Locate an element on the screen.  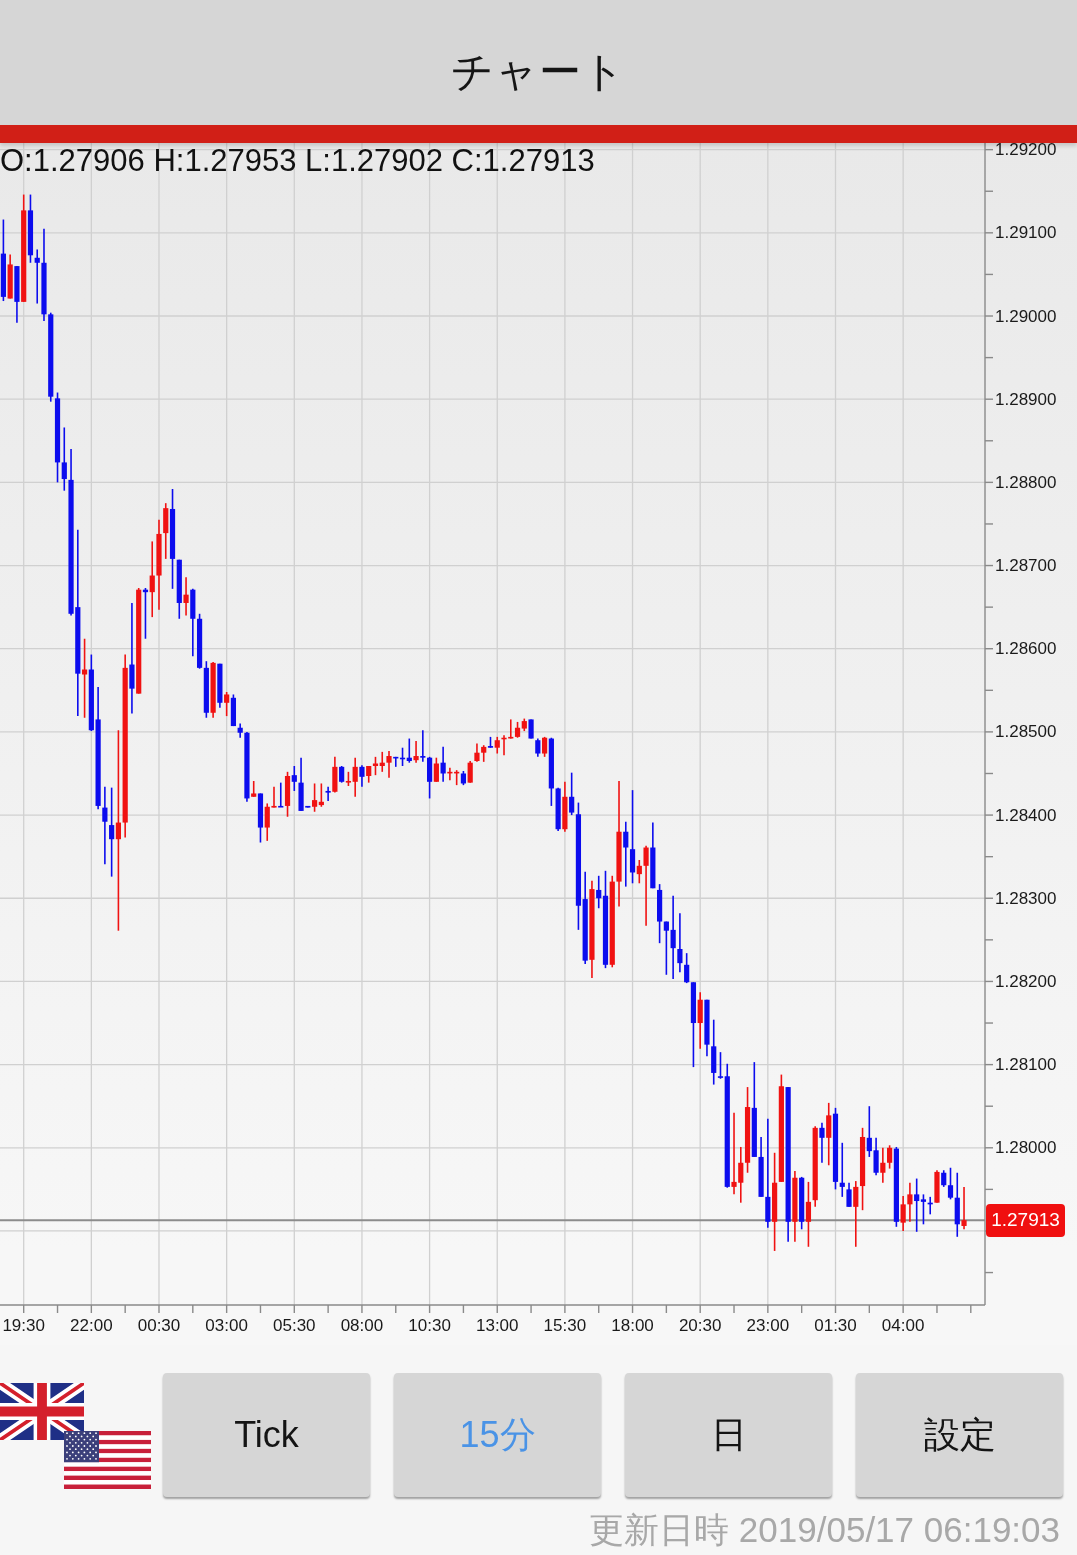
time-axis-label: 15:30 is located at coordinates (565, 1325).